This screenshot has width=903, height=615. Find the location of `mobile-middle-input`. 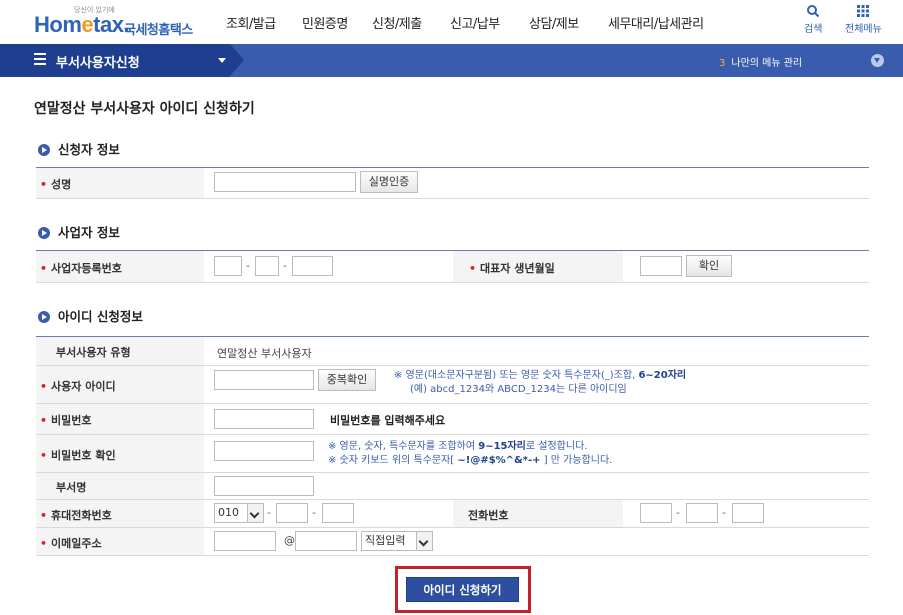

mobile-middle-input is located at coordinates (292, 513).